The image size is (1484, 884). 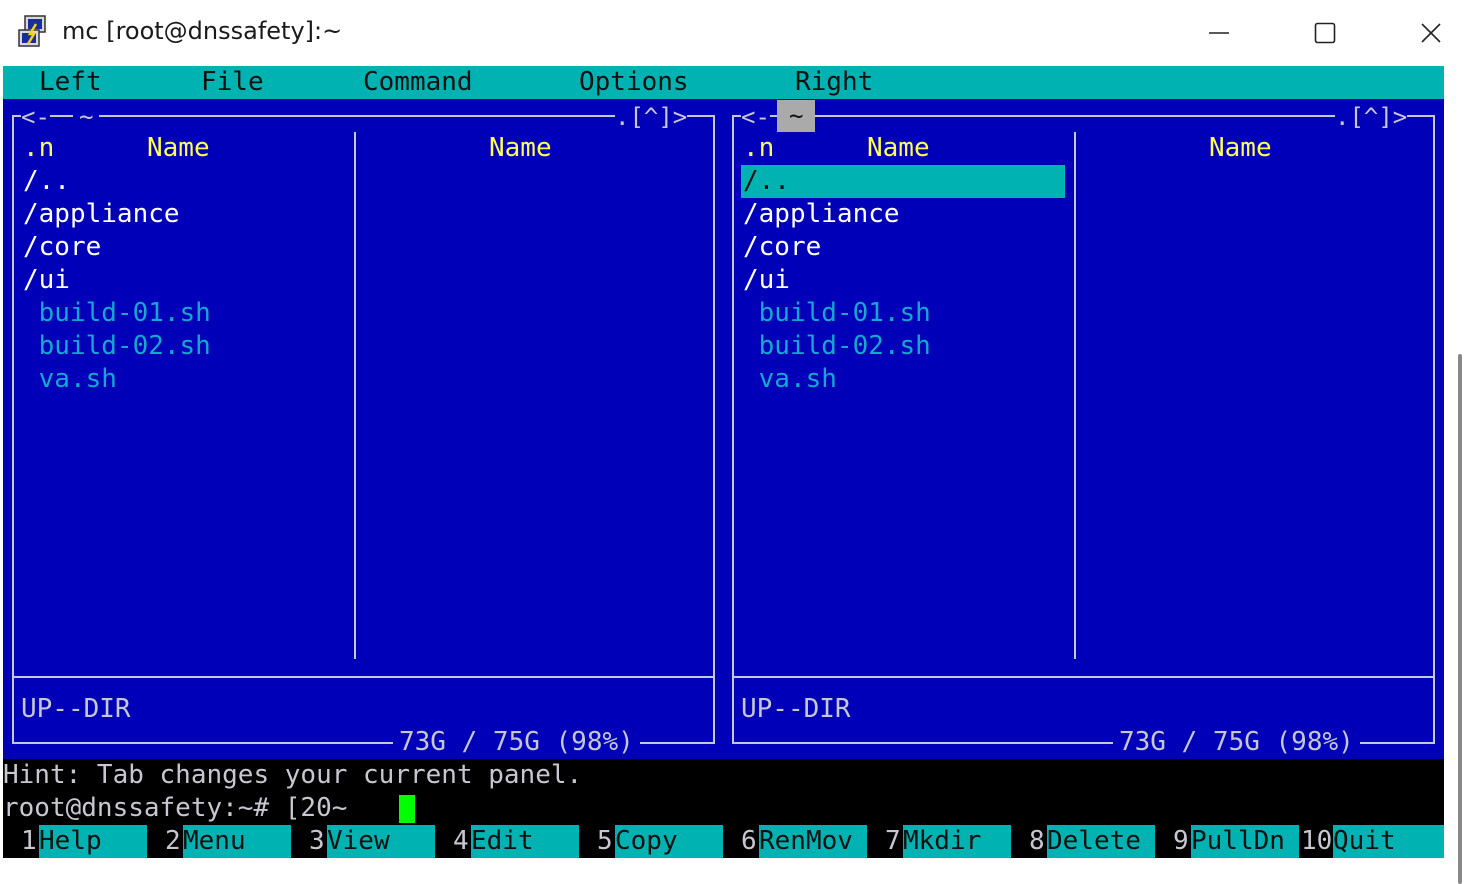 What do you see at coordinates (117, 313) in the screenshot?
I see `left-panel-entry-build-01: build-01.sh` at bounding box center [117, 313].